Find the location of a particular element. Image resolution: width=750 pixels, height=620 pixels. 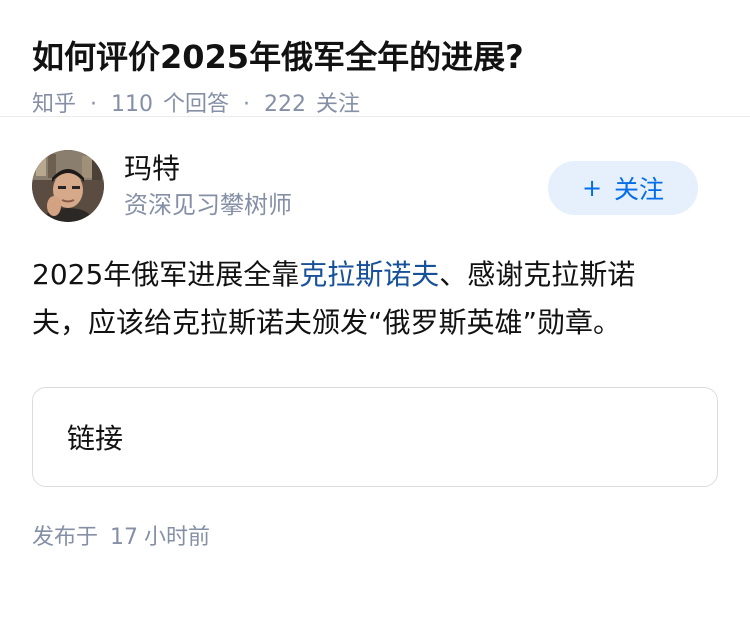

answer-text-part1: 2025年俄军进展全靠 is located at coordinates (166, 274).